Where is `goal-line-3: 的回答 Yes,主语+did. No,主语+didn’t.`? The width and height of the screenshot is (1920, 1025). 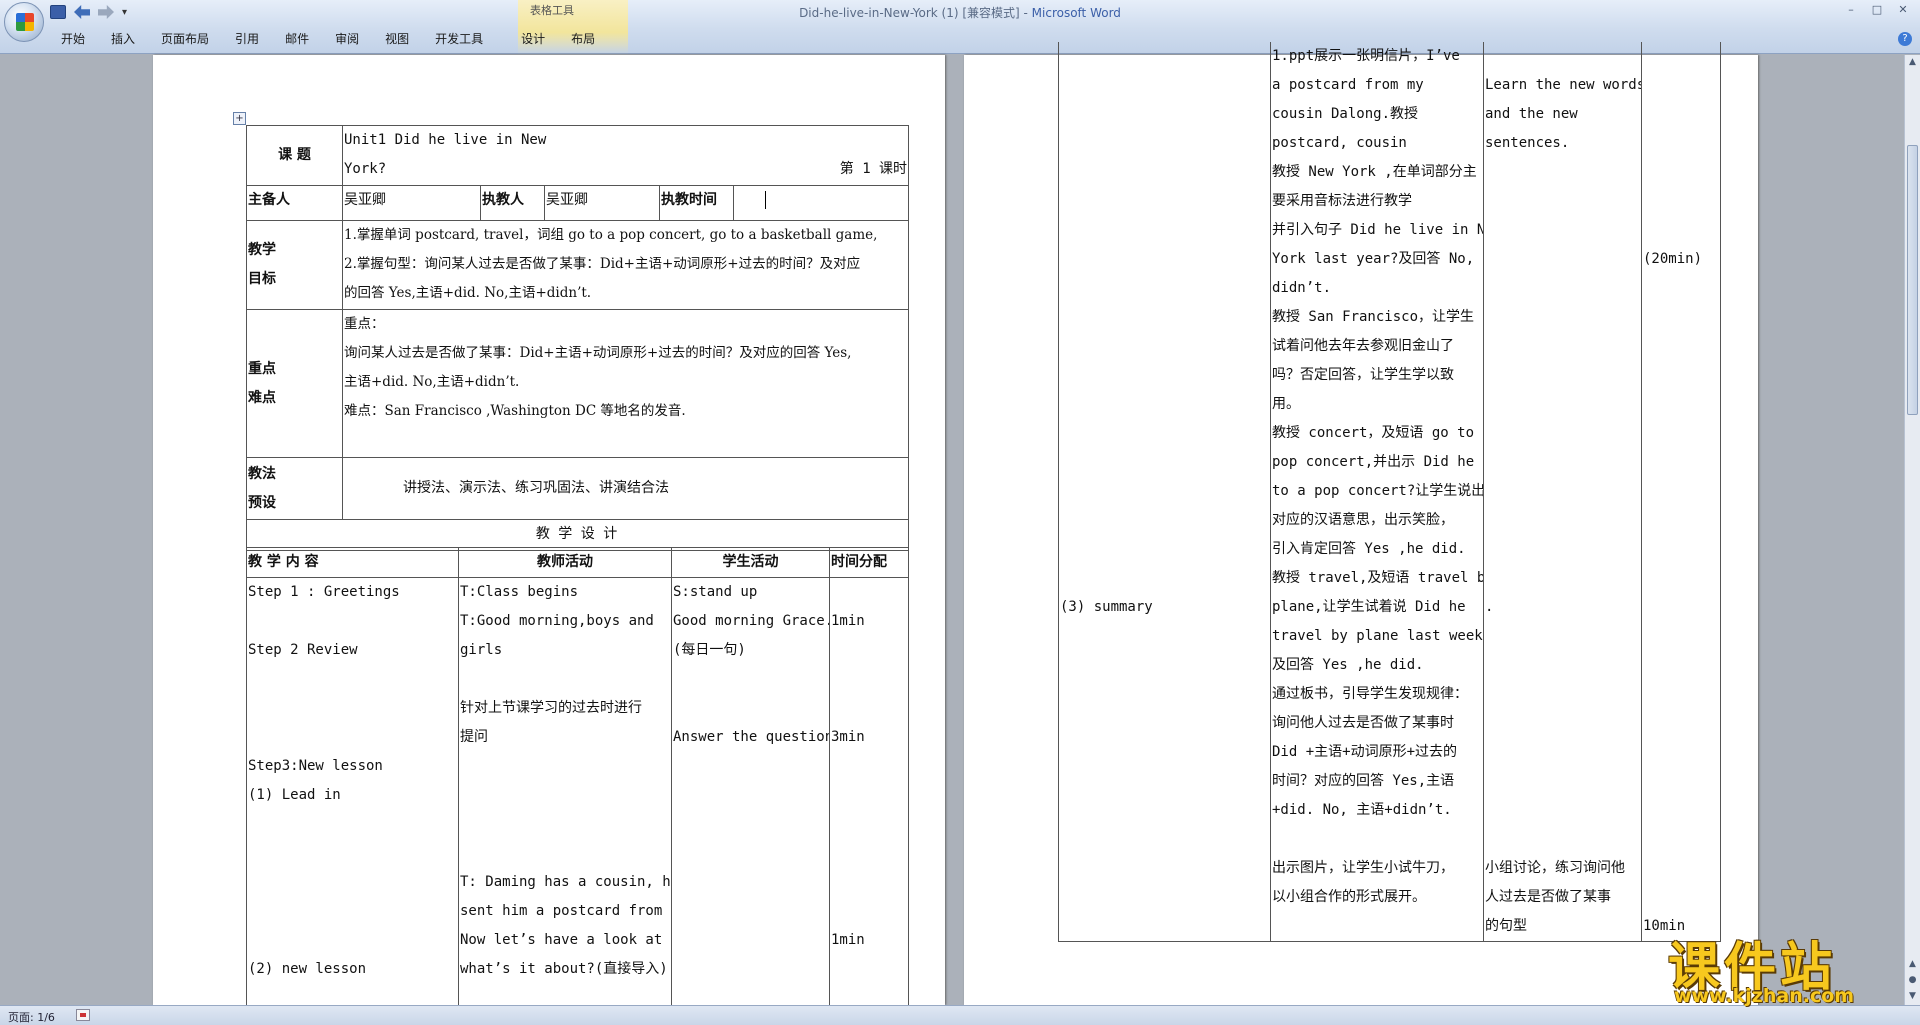 goal-line-3: 的回答 Yes,主语+did. No,主语+didn’t. is located at coordinates (468, 293).